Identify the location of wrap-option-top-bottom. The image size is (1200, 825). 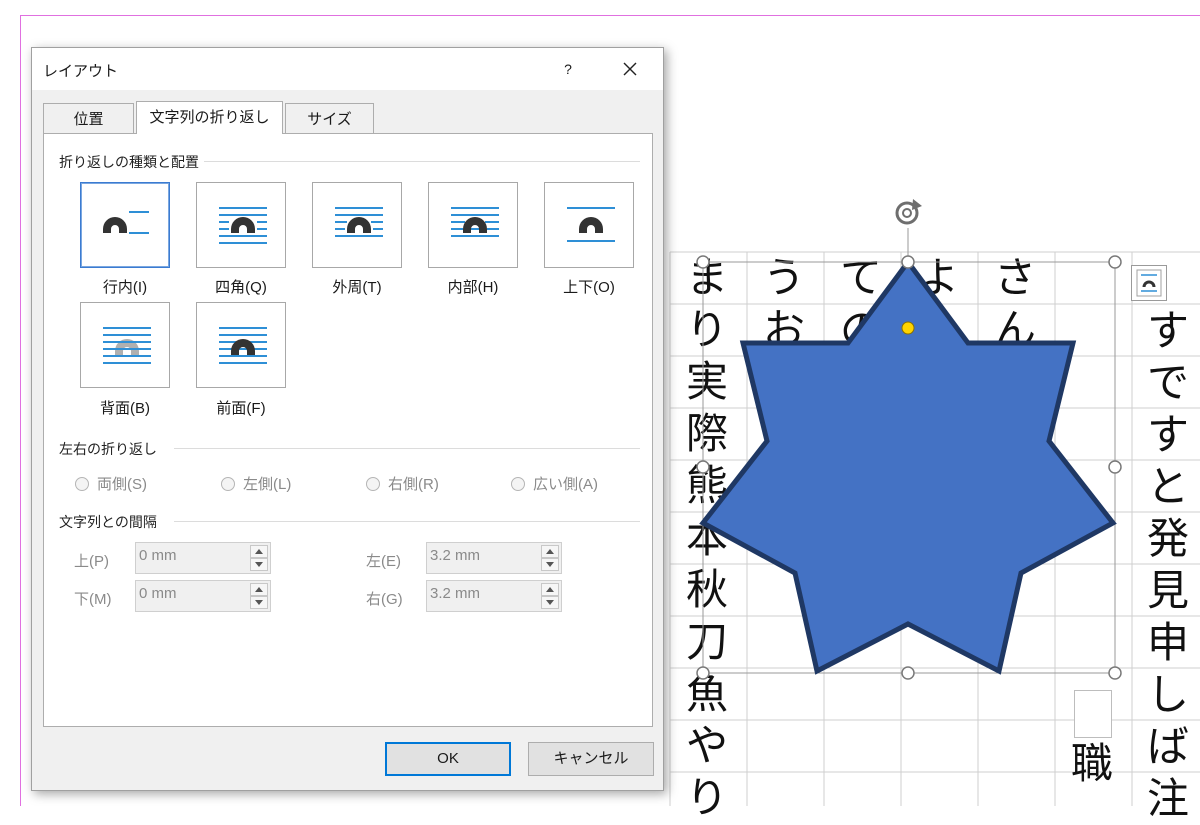
(589, 225).